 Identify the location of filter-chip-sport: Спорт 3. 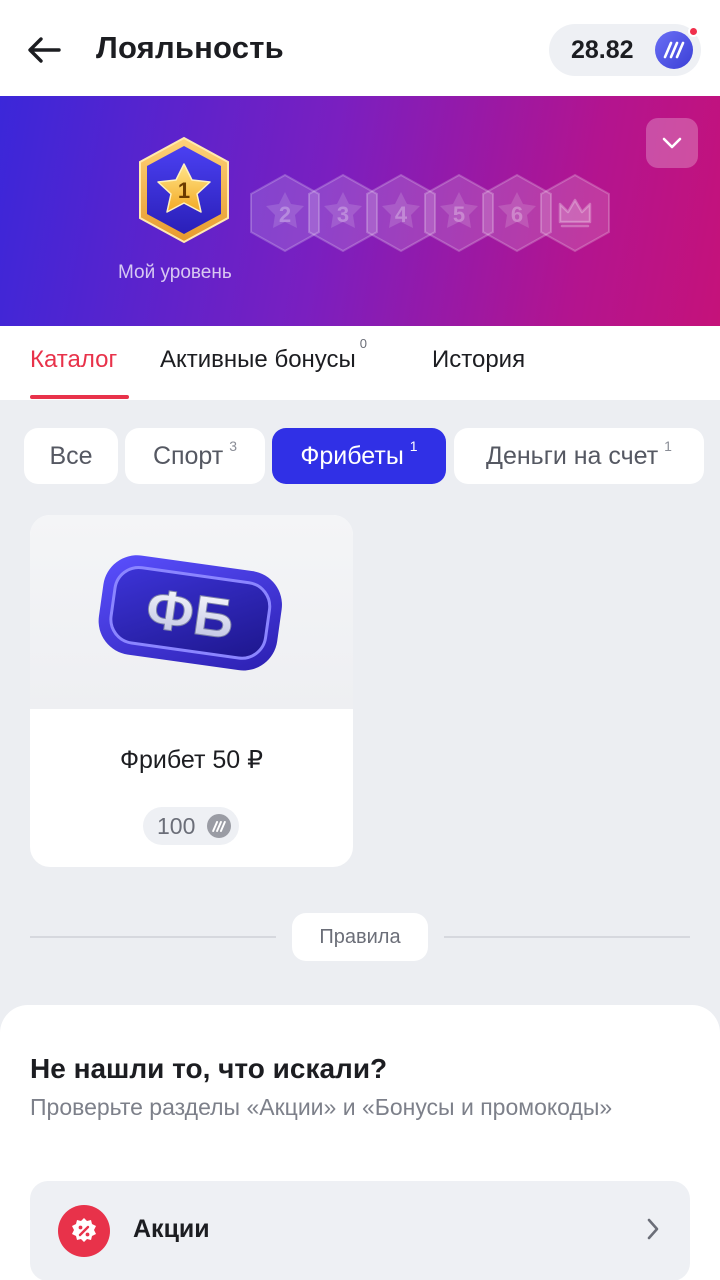
(195, 456).